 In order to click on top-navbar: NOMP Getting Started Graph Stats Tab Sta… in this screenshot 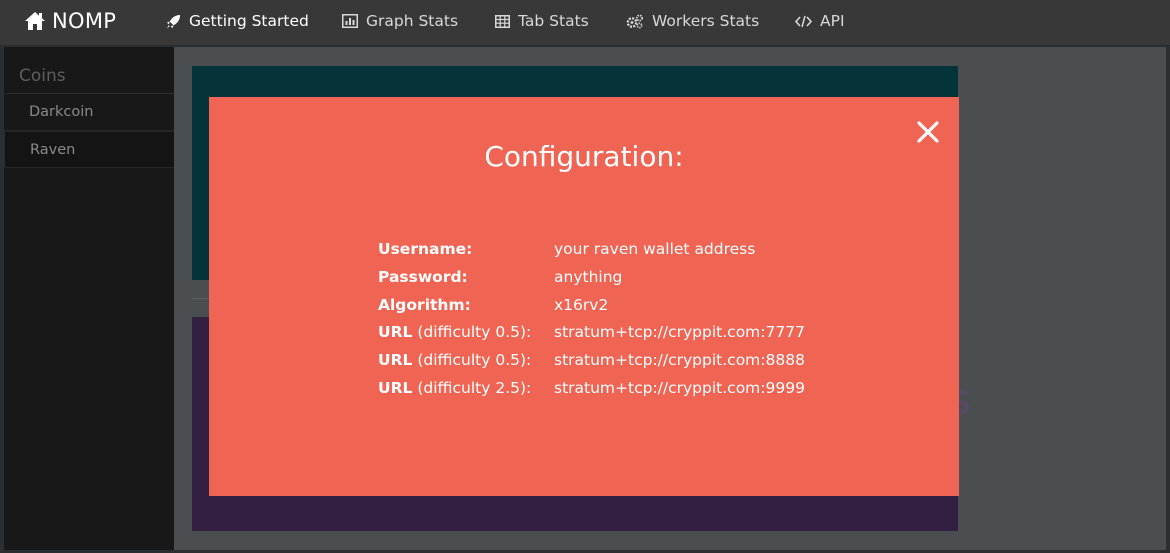, I will do `click(585, 23)`.